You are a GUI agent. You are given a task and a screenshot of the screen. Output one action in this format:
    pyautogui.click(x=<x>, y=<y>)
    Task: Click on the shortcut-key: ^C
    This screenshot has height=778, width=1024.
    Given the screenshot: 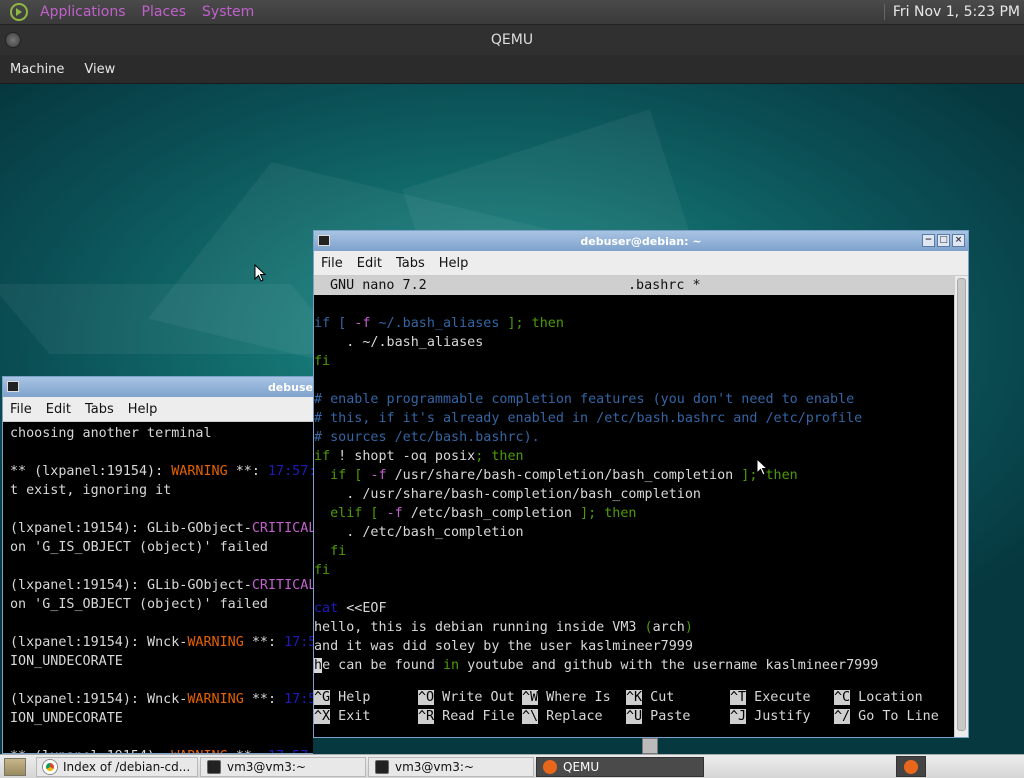 What is the action you would take?
    pyautogui.click(x=842, y=697)
    